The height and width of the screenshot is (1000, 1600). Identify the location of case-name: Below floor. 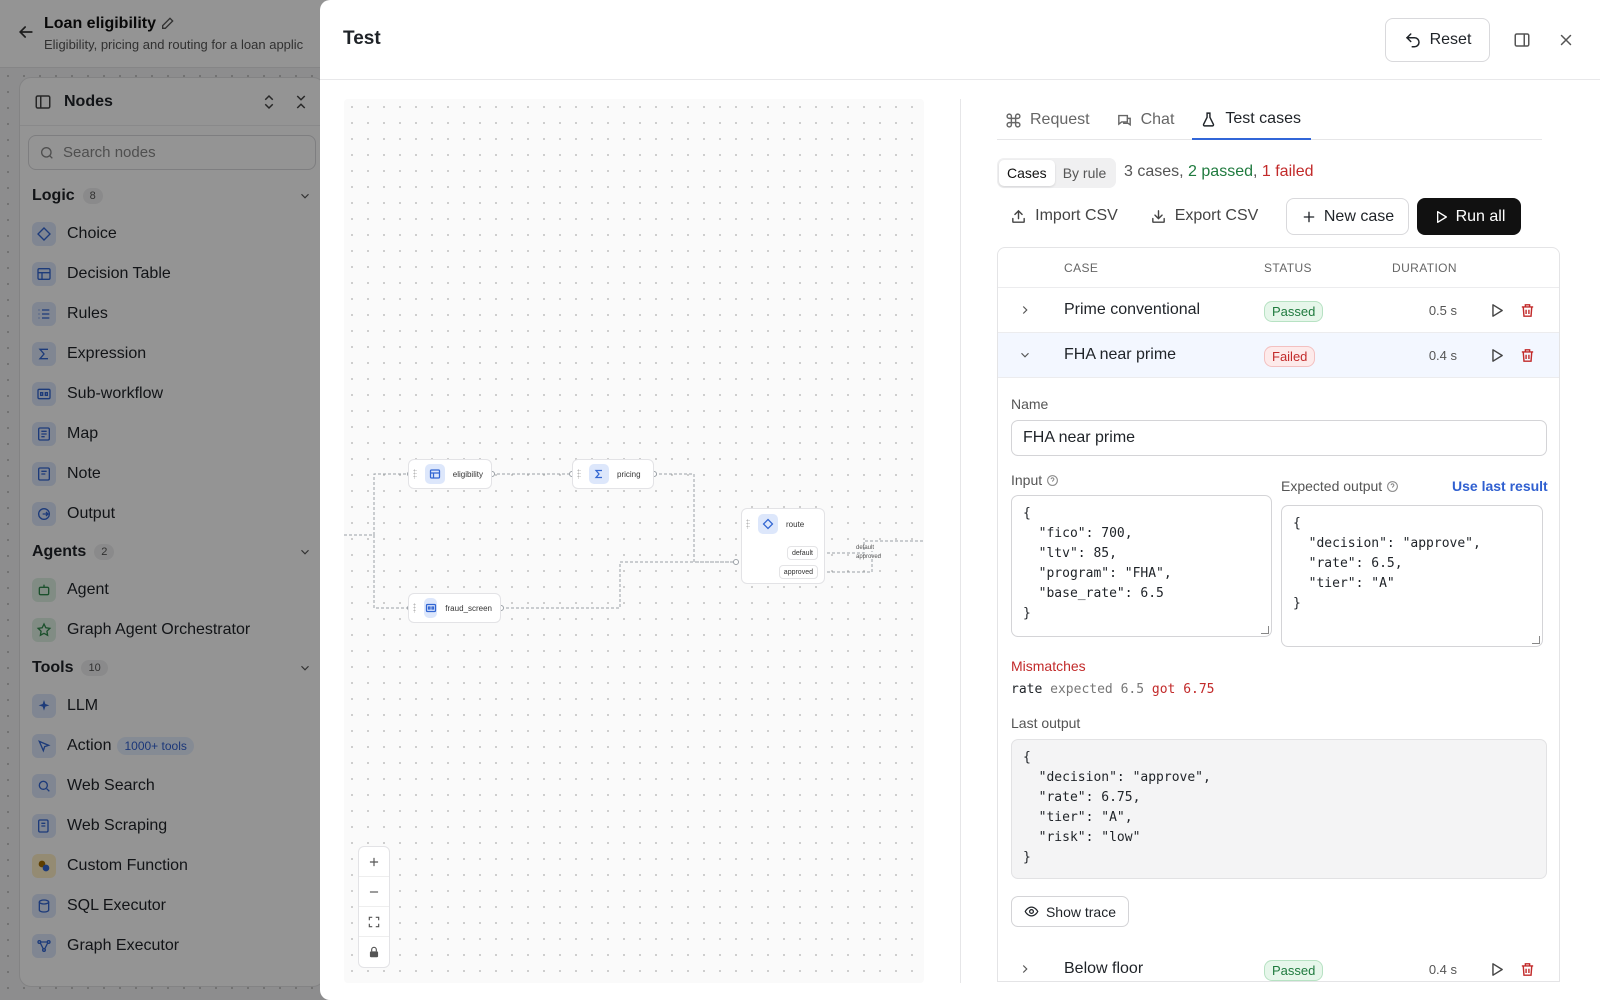
(1104, 968).